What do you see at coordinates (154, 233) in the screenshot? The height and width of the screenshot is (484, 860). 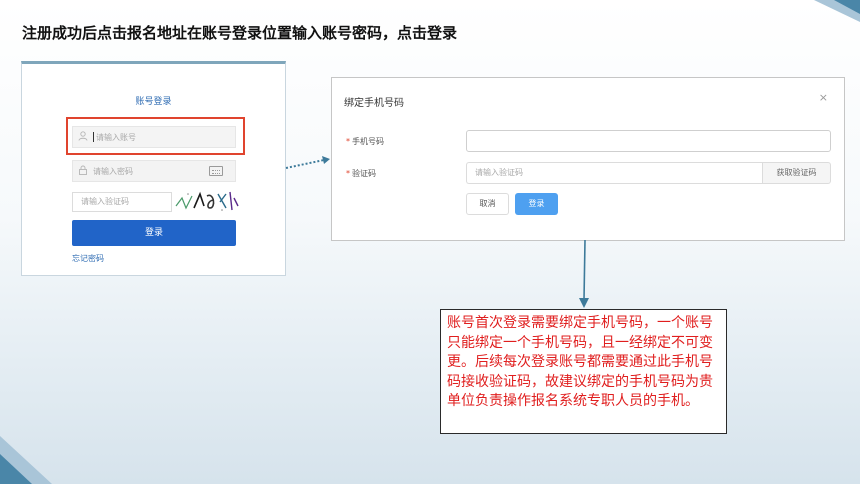 I see `login-button: 登录` at bounding box center [154, 233].